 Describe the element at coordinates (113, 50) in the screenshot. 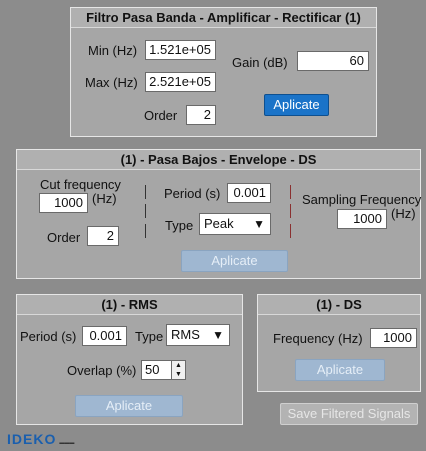

I see `min-label: Min (Hz)` at that location.